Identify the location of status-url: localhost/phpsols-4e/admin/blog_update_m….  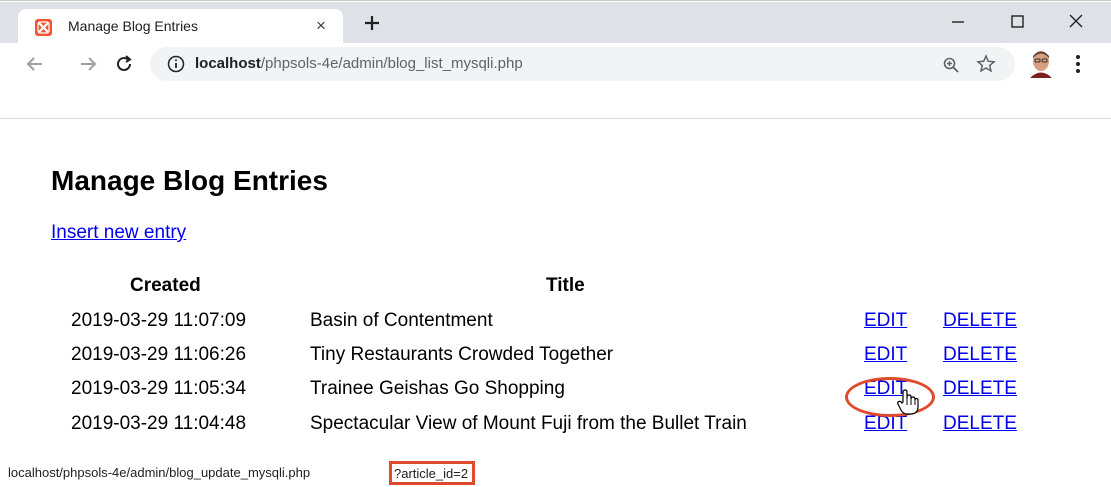
(159, 472).